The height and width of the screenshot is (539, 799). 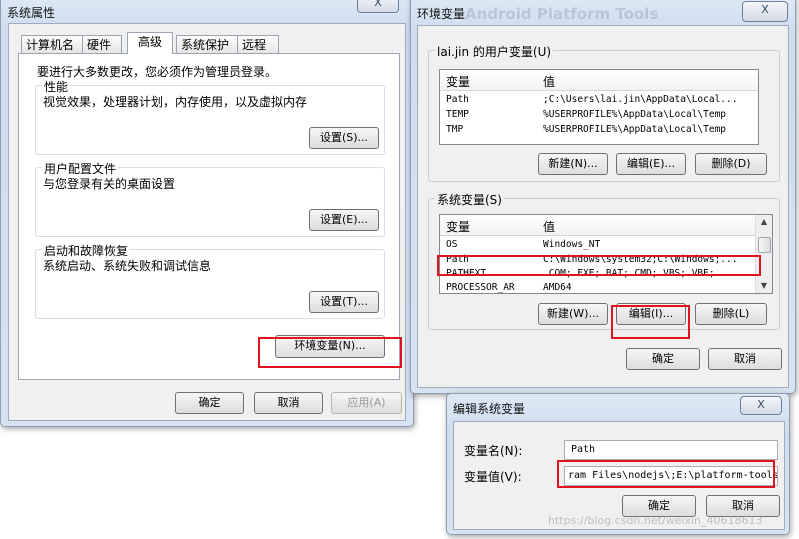 I want to click on tab-hardware: 硬件, so click(x=102, y=44).